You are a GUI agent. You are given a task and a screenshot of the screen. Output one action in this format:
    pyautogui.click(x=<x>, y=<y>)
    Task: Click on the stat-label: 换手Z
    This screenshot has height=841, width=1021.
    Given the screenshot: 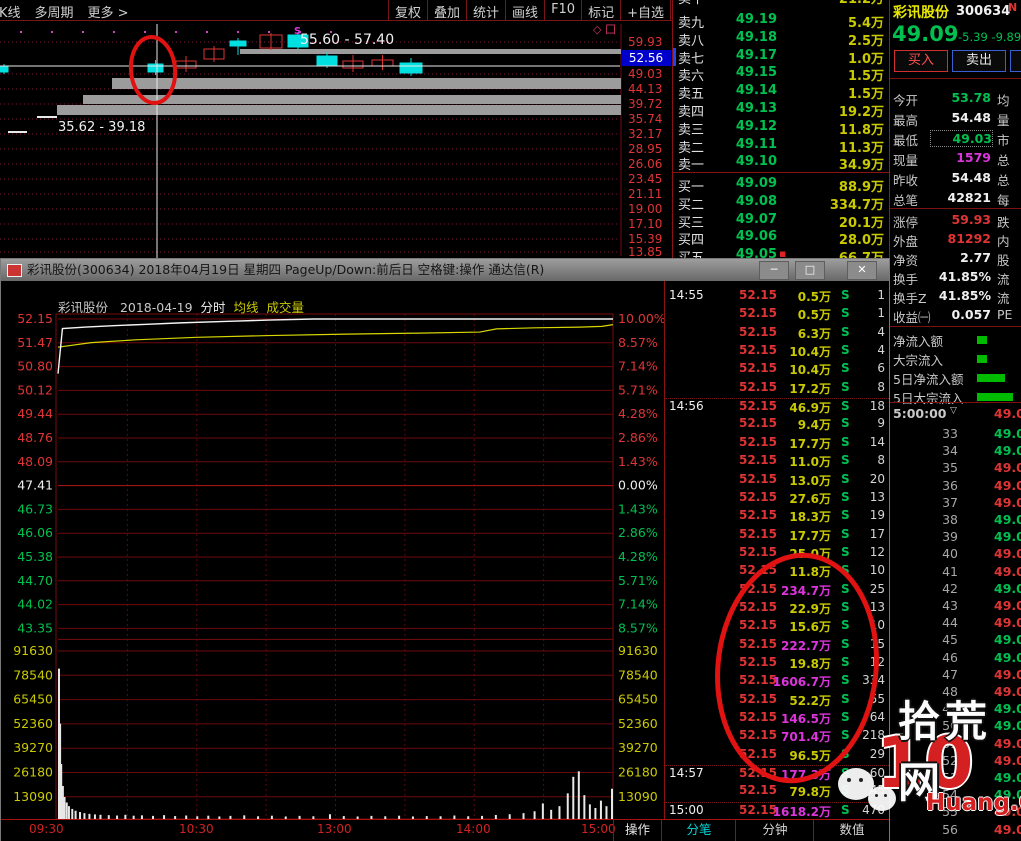 What is the action you would take?
    pyautogui.click(x=910, y=298)
    